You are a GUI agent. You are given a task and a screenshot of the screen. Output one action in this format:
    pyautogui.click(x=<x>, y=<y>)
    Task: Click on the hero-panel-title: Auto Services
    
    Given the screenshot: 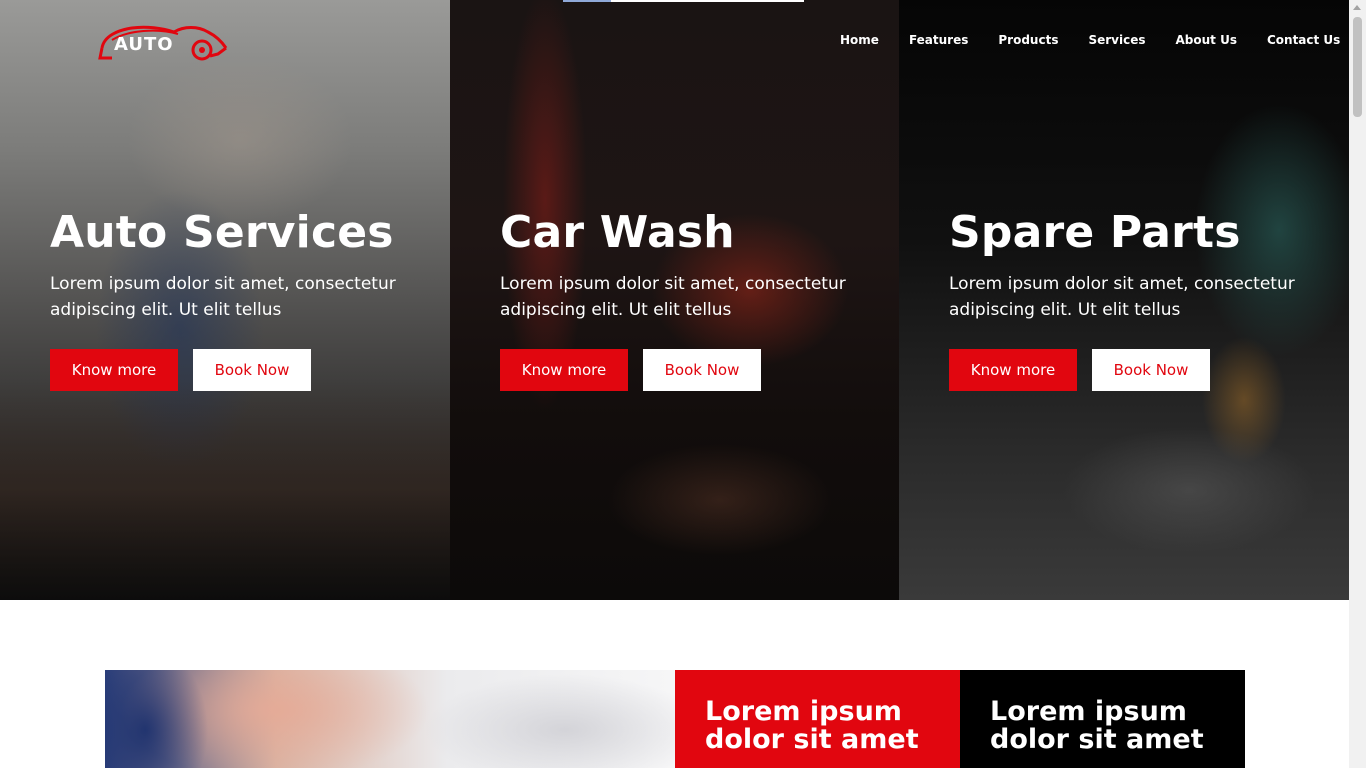 What is the action you would take?
    pyautogui.click(x=222, y=232)
    